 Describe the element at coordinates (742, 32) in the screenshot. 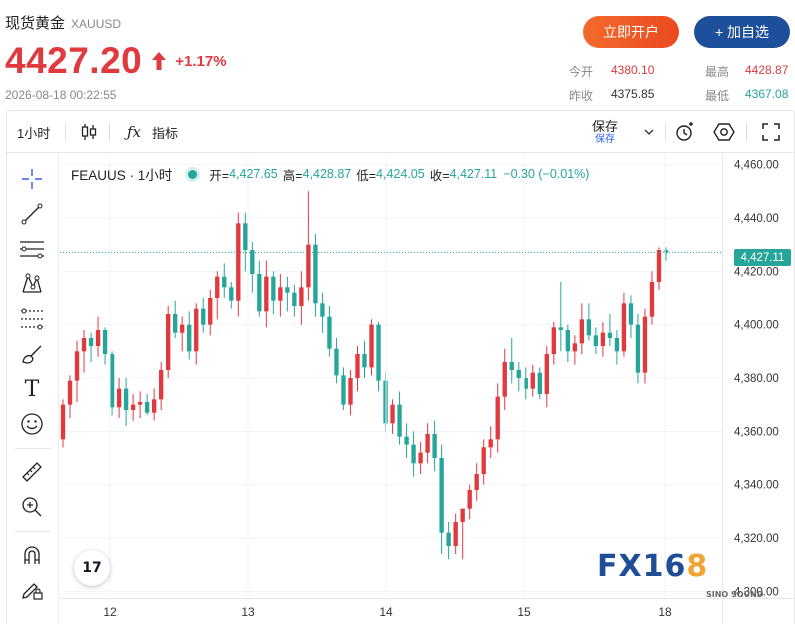

I see `add-watchlist-button: + 加自选` at that location.